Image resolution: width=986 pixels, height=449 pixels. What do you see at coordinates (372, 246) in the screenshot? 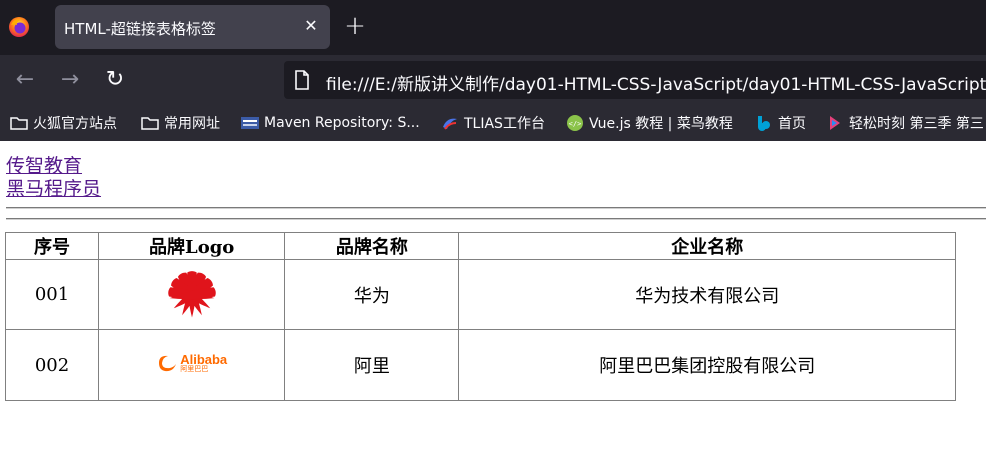
I see `header-brand-name: 品牌名称` at bounding box center [372, 246].